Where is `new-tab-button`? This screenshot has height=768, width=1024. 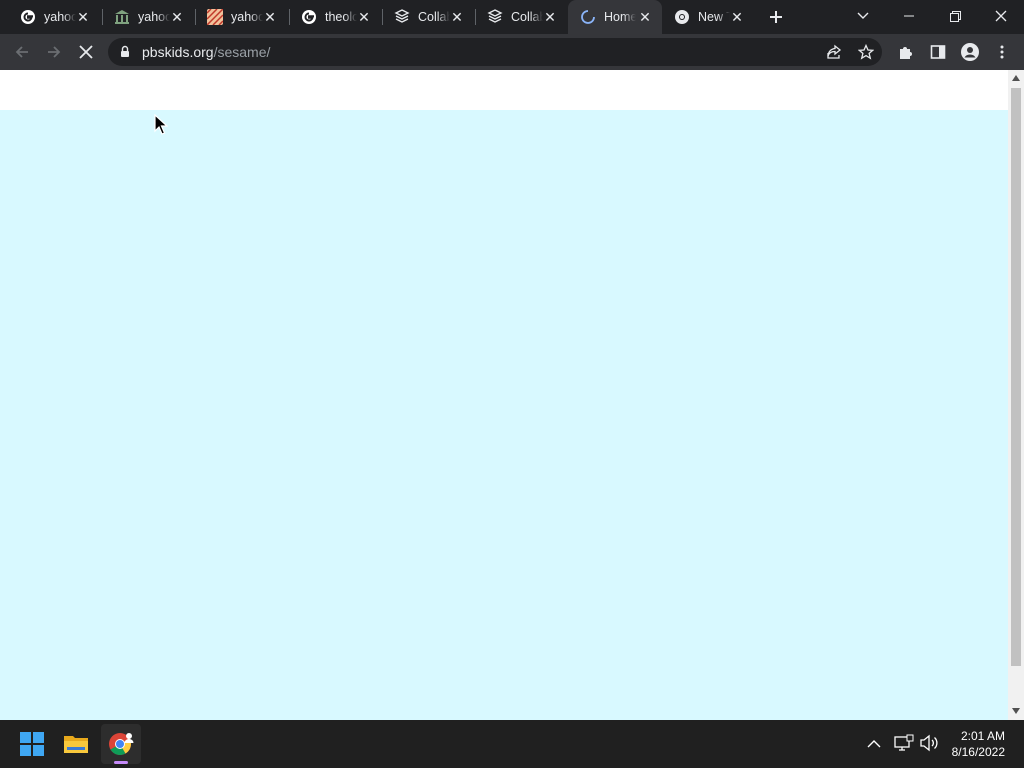 new-tab-button is located at coordinates (776, 17).